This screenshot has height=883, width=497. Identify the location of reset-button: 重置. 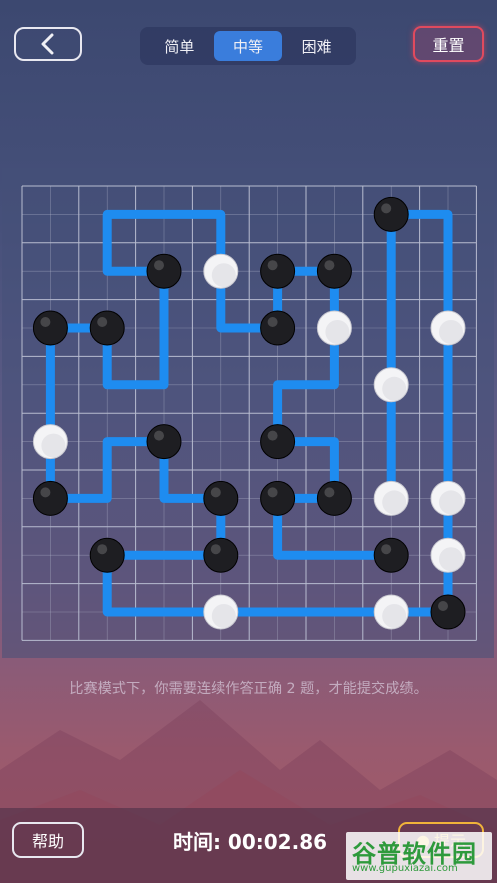
(448, 44).